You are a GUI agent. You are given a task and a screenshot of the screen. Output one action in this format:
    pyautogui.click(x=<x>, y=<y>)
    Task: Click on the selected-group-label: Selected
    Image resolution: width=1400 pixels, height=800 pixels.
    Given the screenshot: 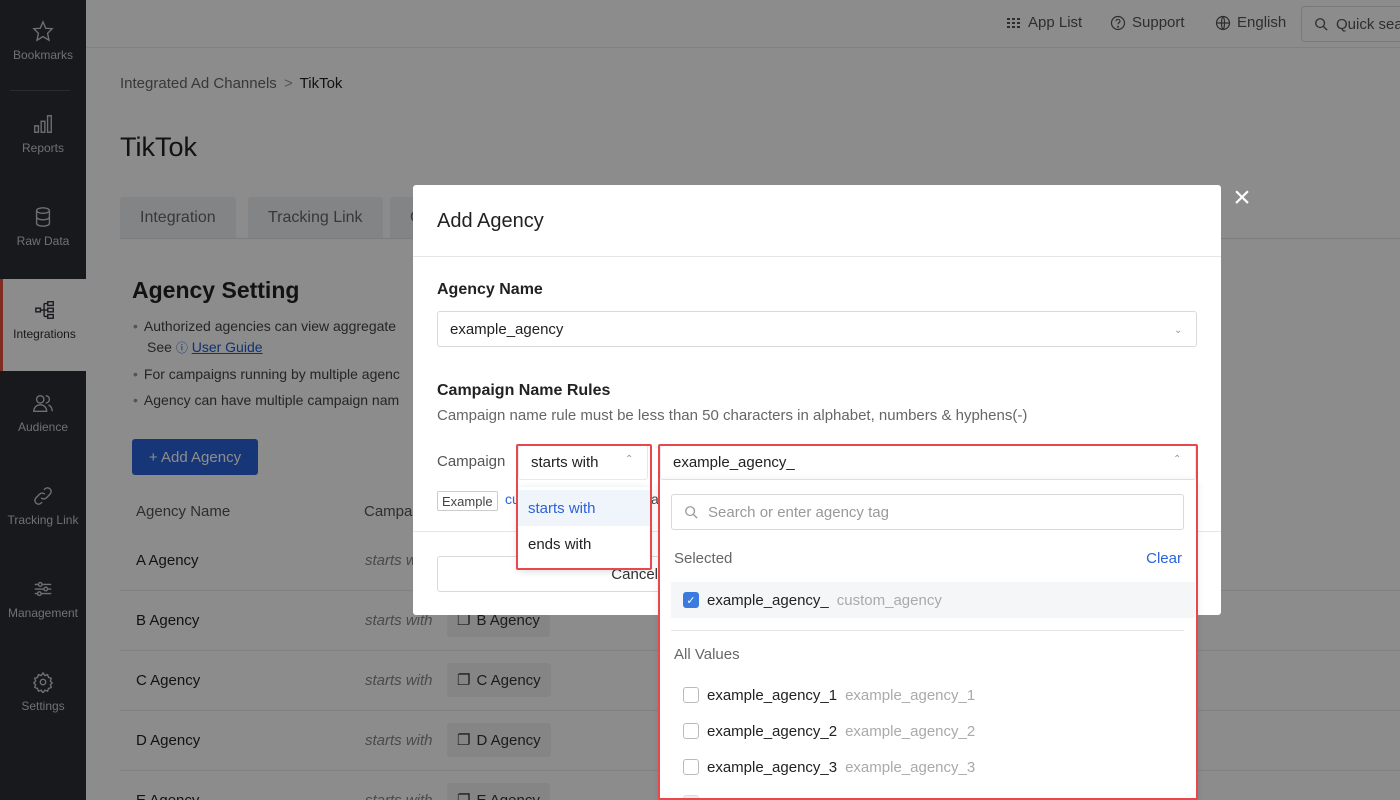 What is the action you would take?
    pyautogui.click(x=703, y=558)
    